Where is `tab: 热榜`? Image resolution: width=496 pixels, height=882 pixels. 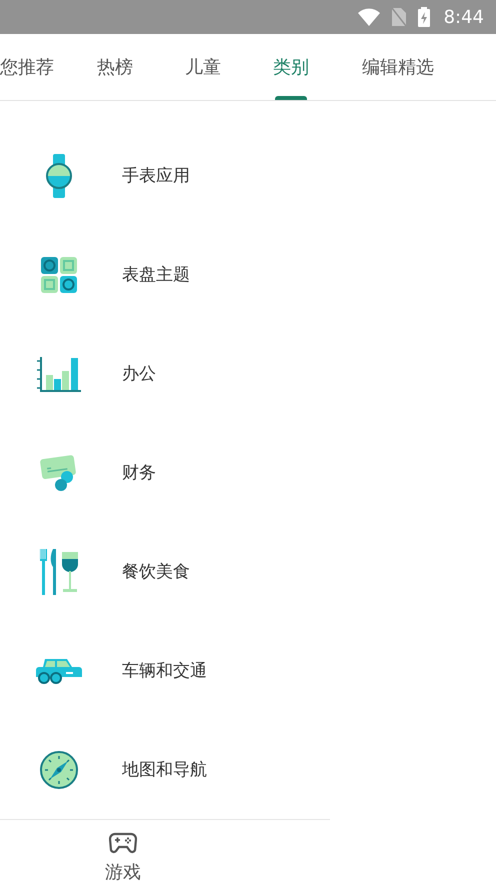
tab: 热榜 is located at coordinates (115, 67).